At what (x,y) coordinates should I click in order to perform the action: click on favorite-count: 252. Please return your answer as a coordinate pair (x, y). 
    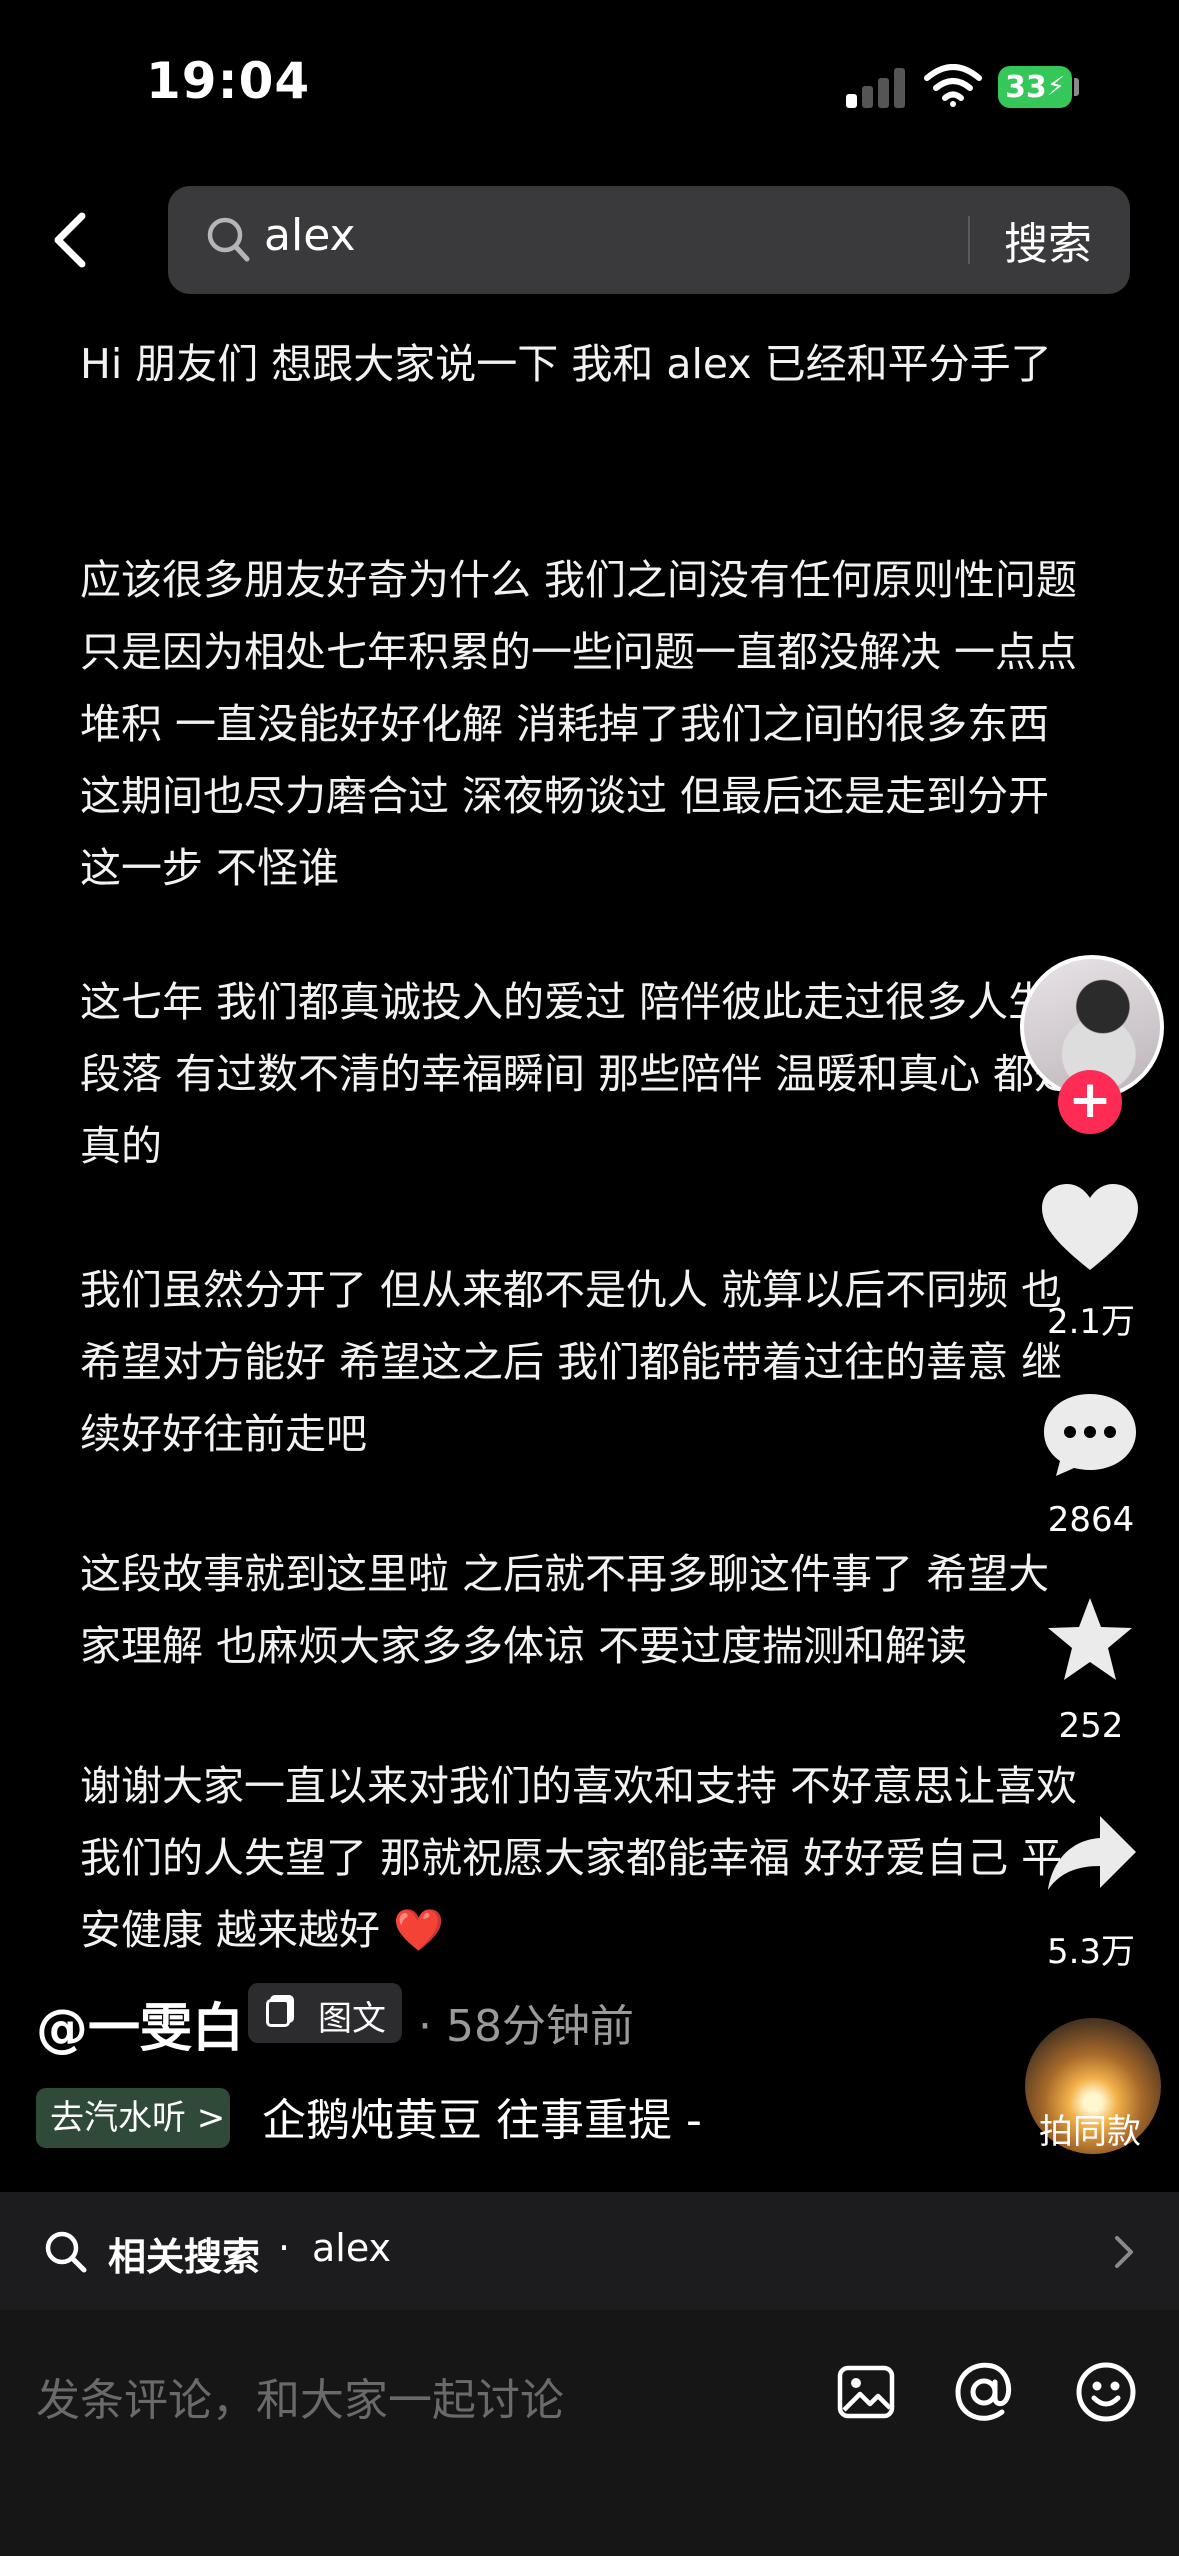
    Looking at the image, I should click on (1091, 1726).